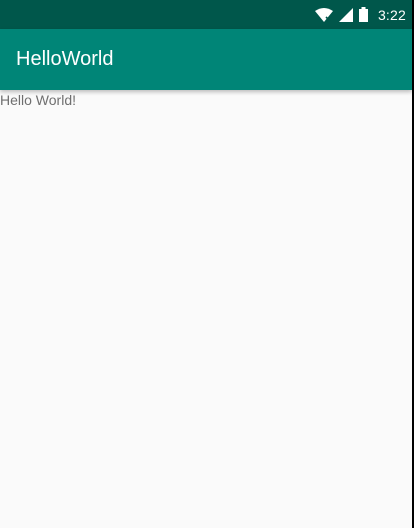  What do you see at coordinates (391, 14) in the screenshot?
I see `status-clock: 3:22` at bounding box center [391, 14].